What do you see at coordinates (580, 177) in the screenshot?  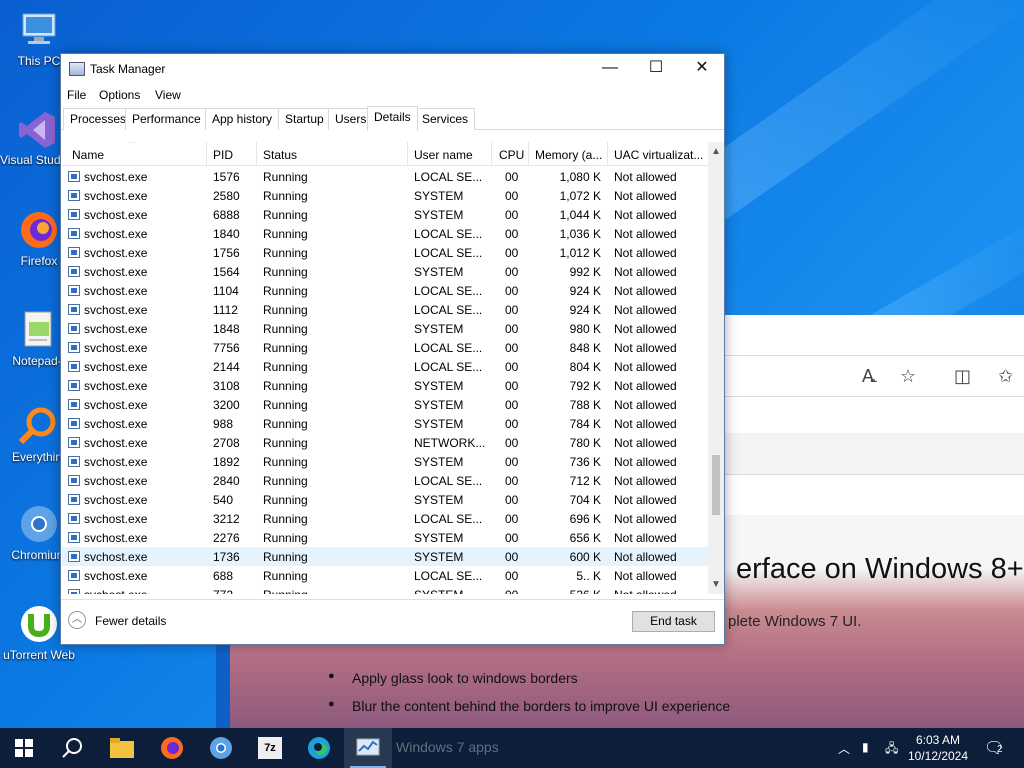 I see `cell-memory: 1,080 K` at bounding box center [580, 177].